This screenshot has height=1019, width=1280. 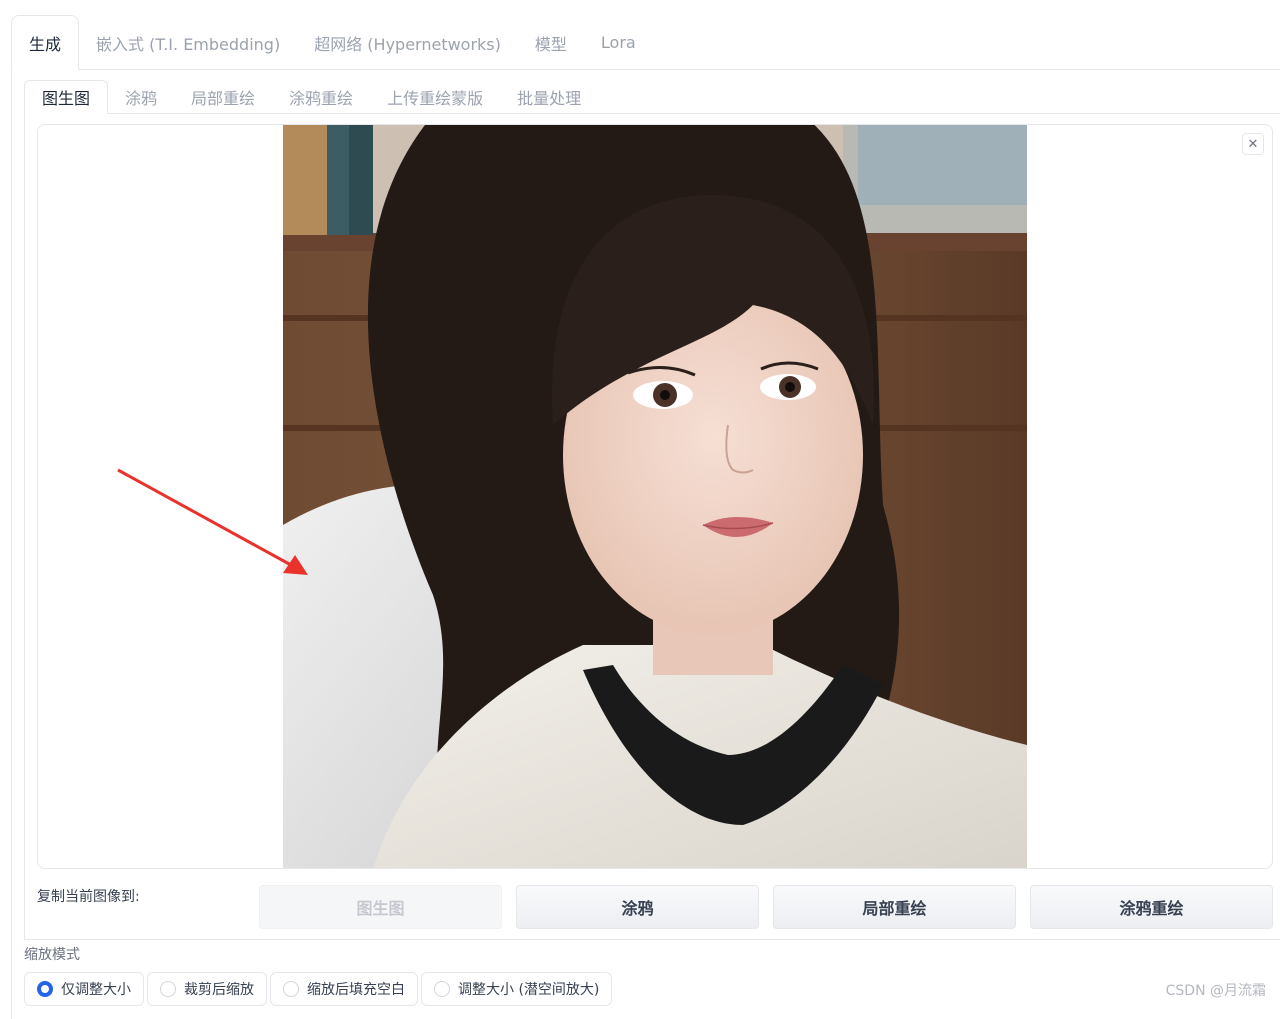 I want to click on resize-option-just-resize: 仅调整大小, so click(x=84, y=989).